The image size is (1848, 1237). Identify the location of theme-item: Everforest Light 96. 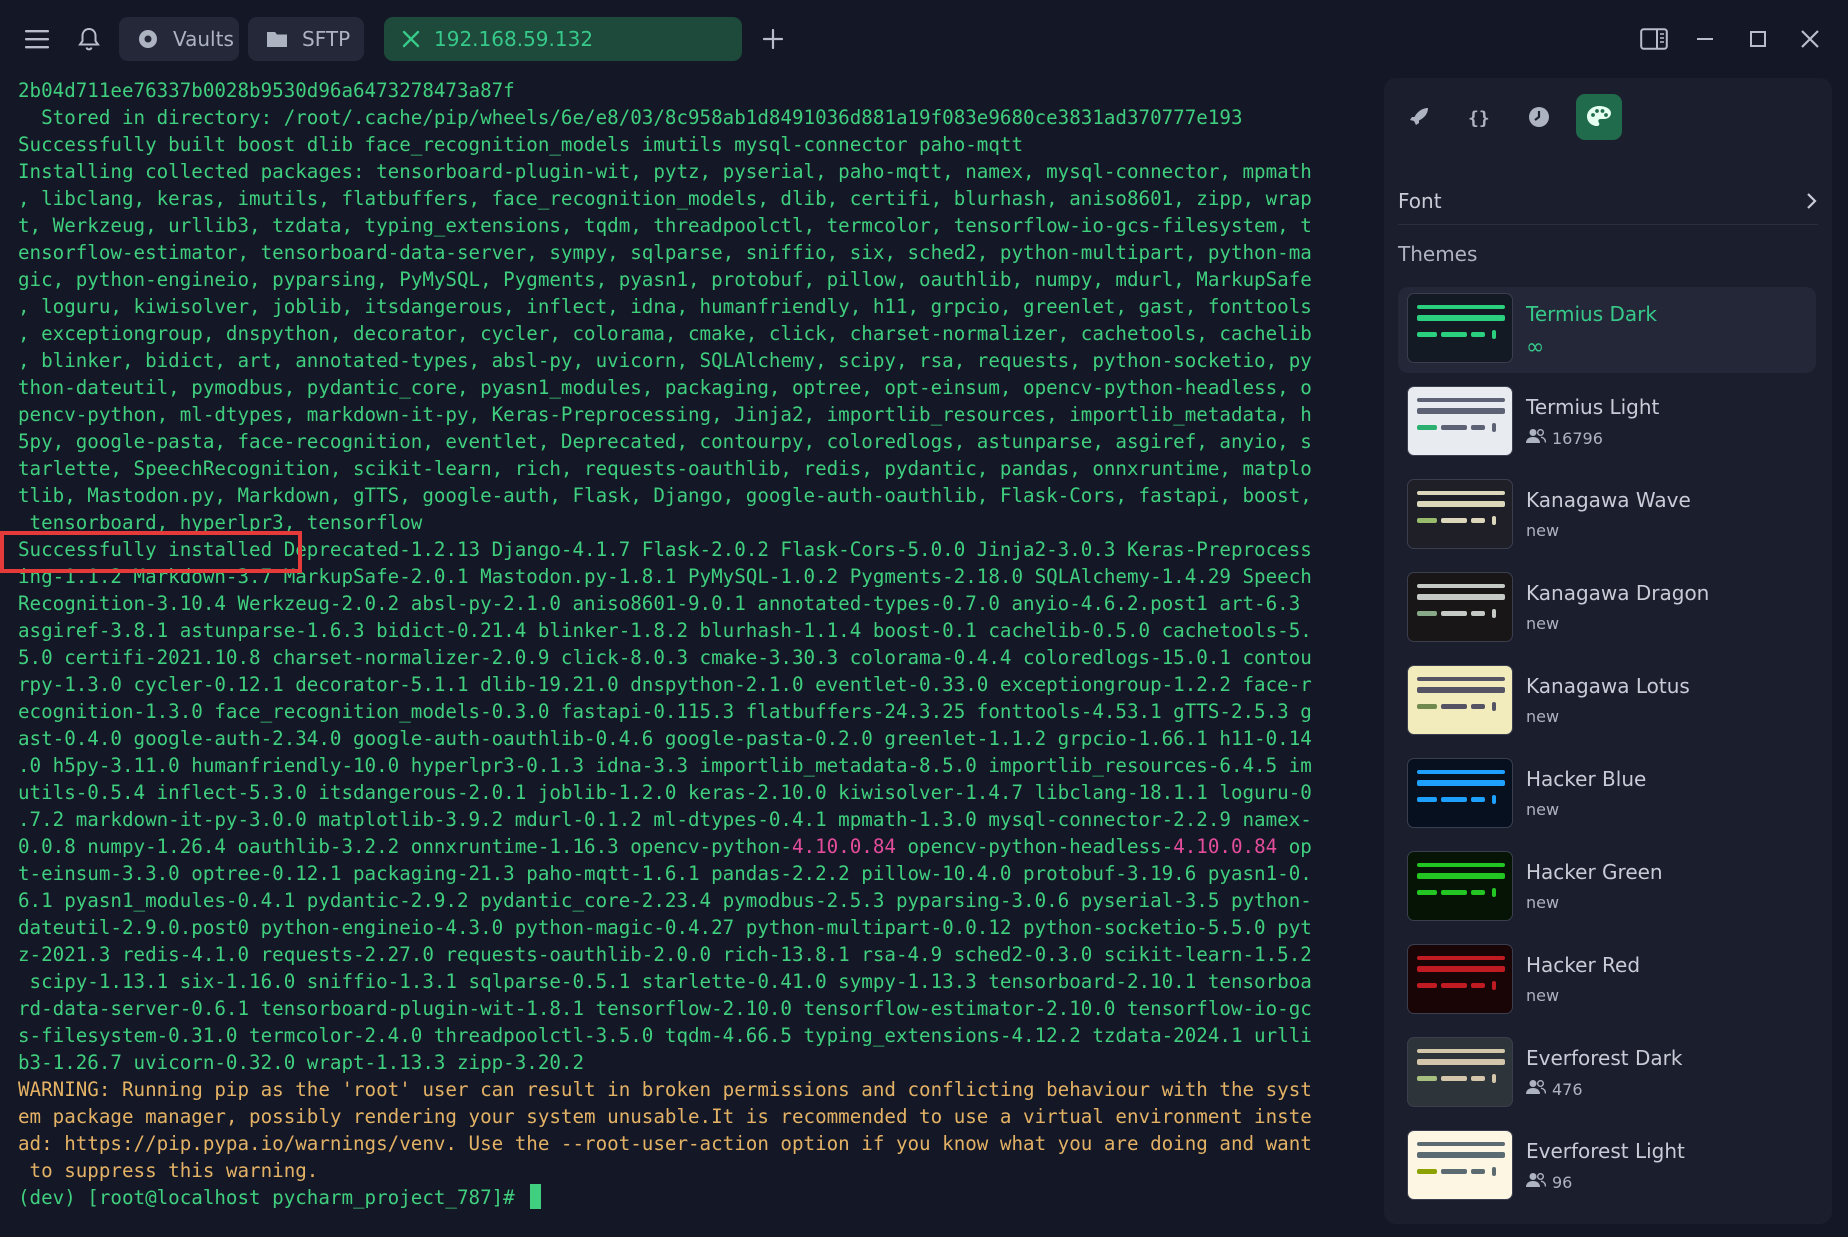
(1607, 1167).